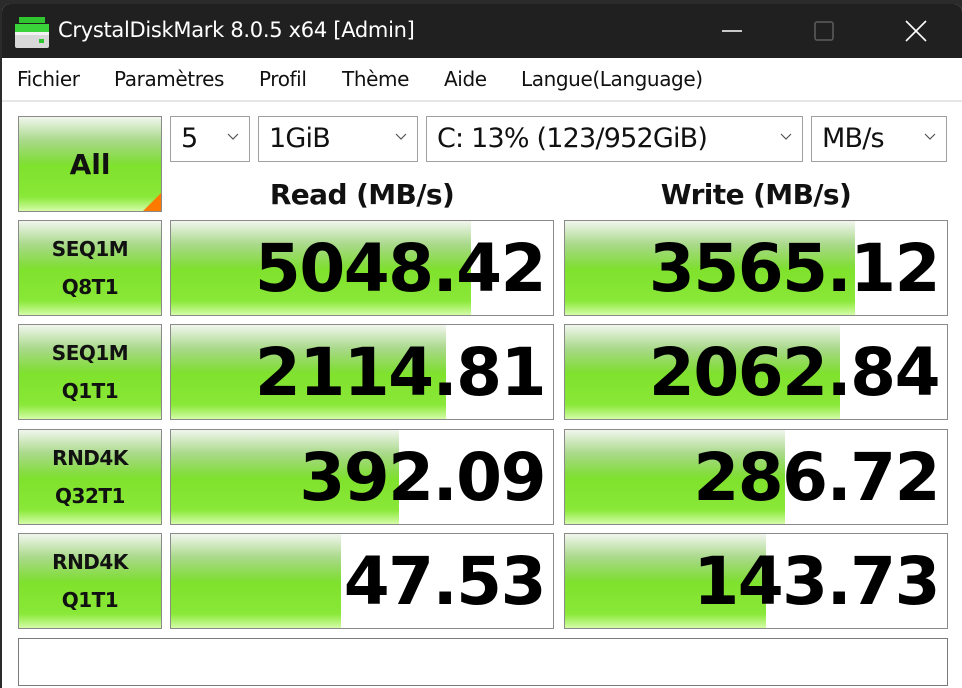 This screenshot has width=962, height=688. I want to click on menu-theme: Thème, so click(375, 79).